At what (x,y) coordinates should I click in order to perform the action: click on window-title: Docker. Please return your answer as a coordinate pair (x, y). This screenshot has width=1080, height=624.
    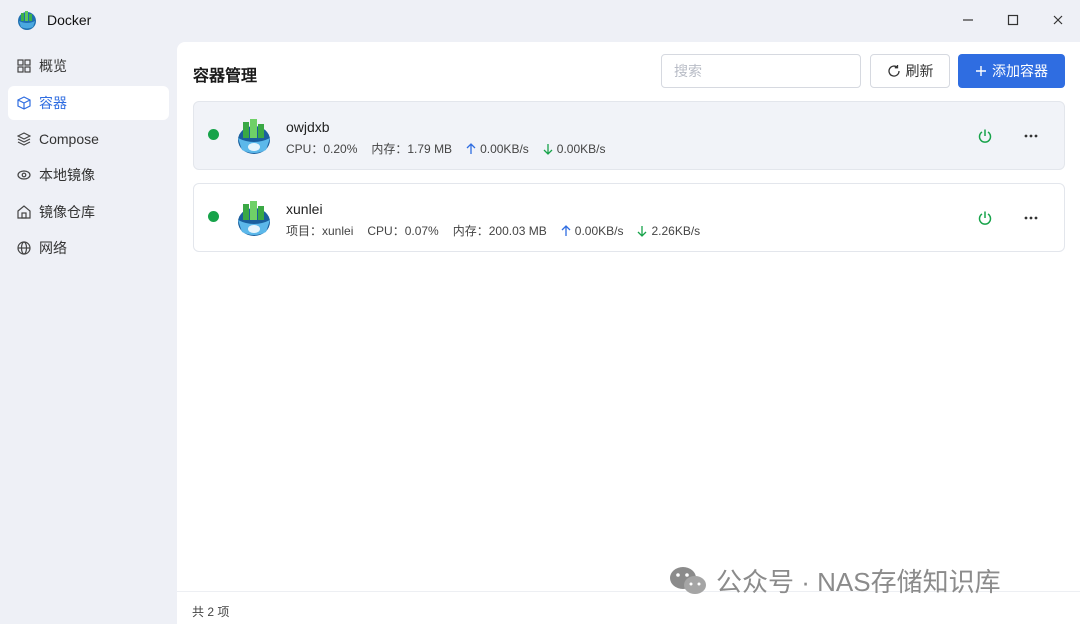
    Looking at the image, I should click on (69, 20).